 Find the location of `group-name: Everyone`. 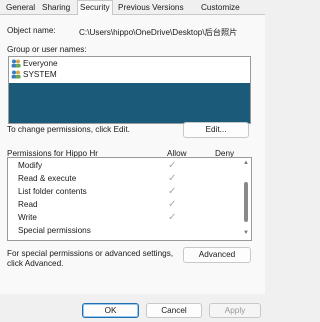

group-name: Everyone is located at coordinates (40, 63).